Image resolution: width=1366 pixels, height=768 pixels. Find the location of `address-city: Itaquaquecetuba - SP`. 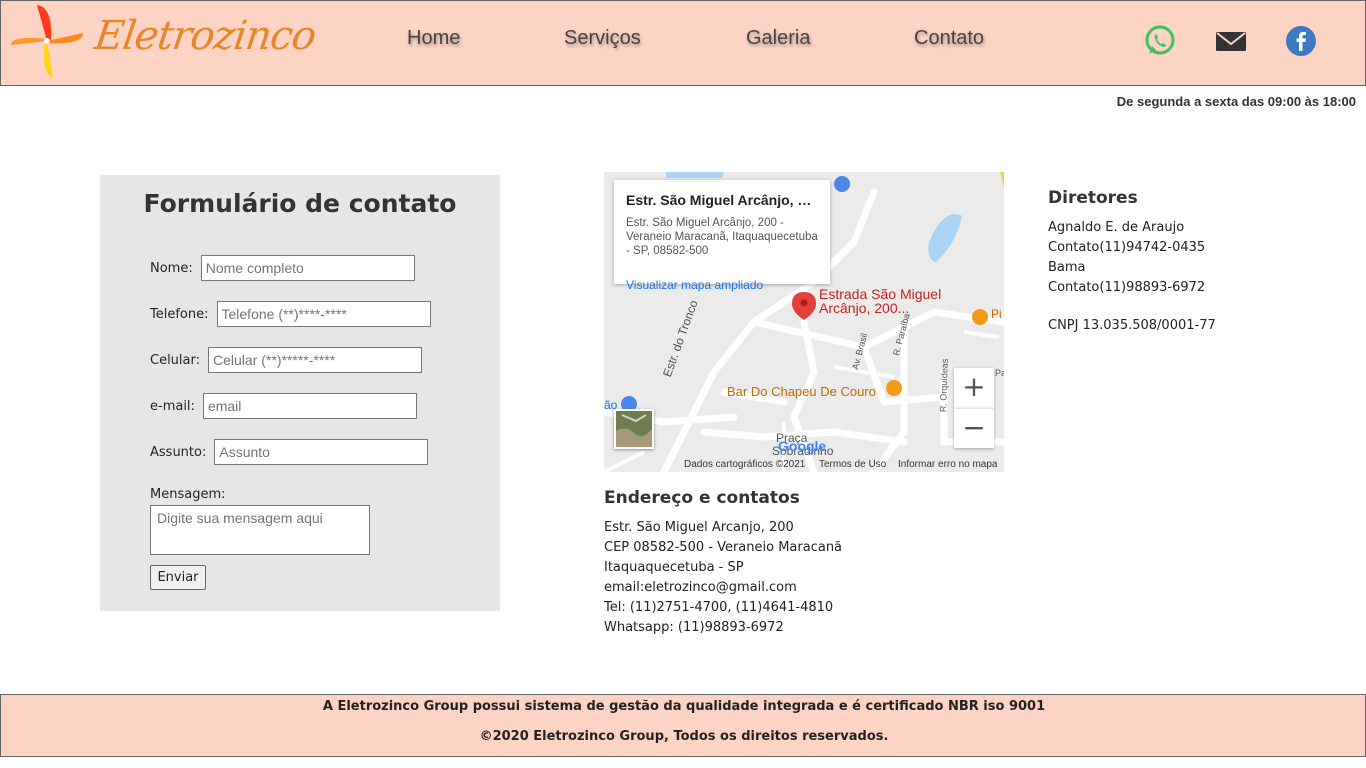

address-city: Itaquaquecetuba - SP is located at coordinates (674, 567).